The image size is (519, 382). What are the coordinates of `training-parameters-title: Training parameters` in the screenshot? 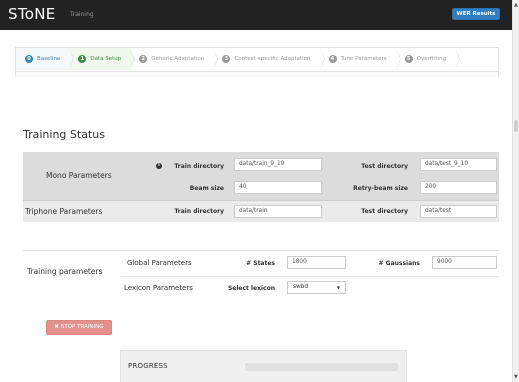 It's located at (65, 271).